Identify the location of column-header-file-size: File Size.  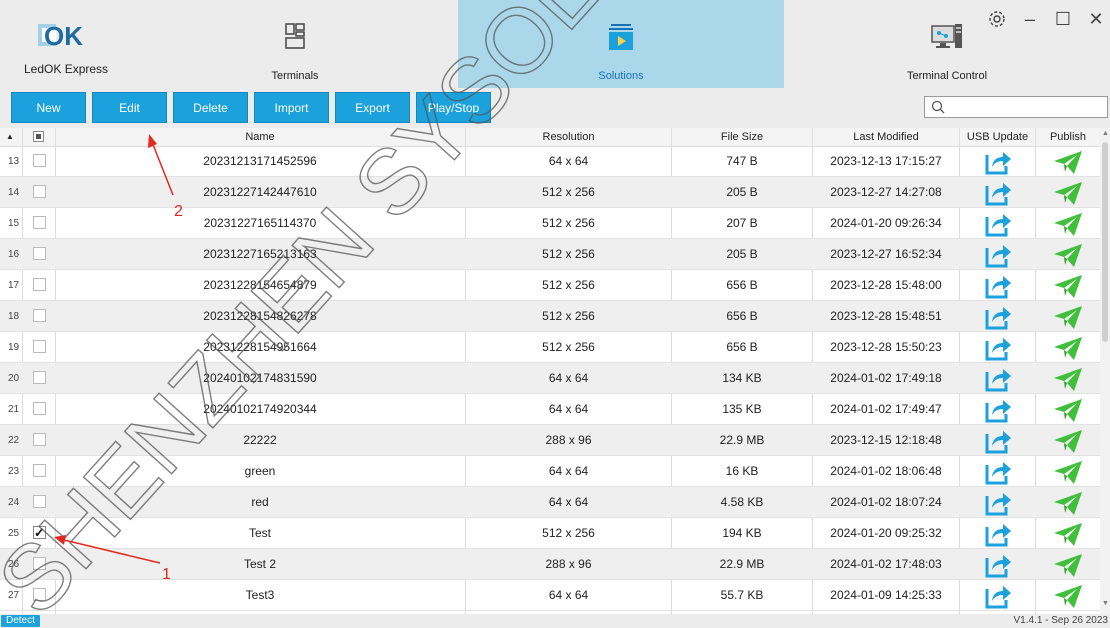
(742, 137).